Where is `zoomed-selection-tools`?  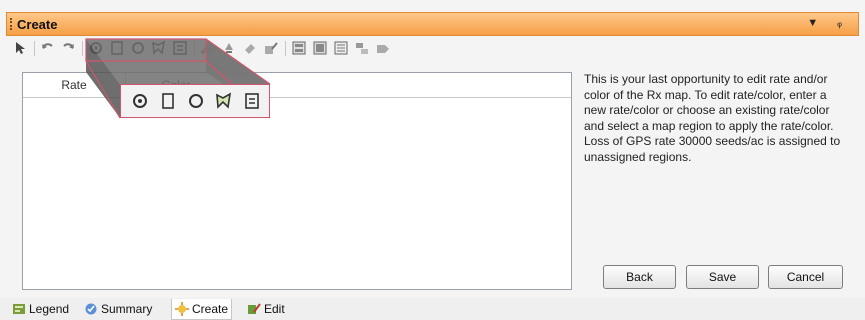 zoomed-selection-tools is located at coordinates (195, 101).